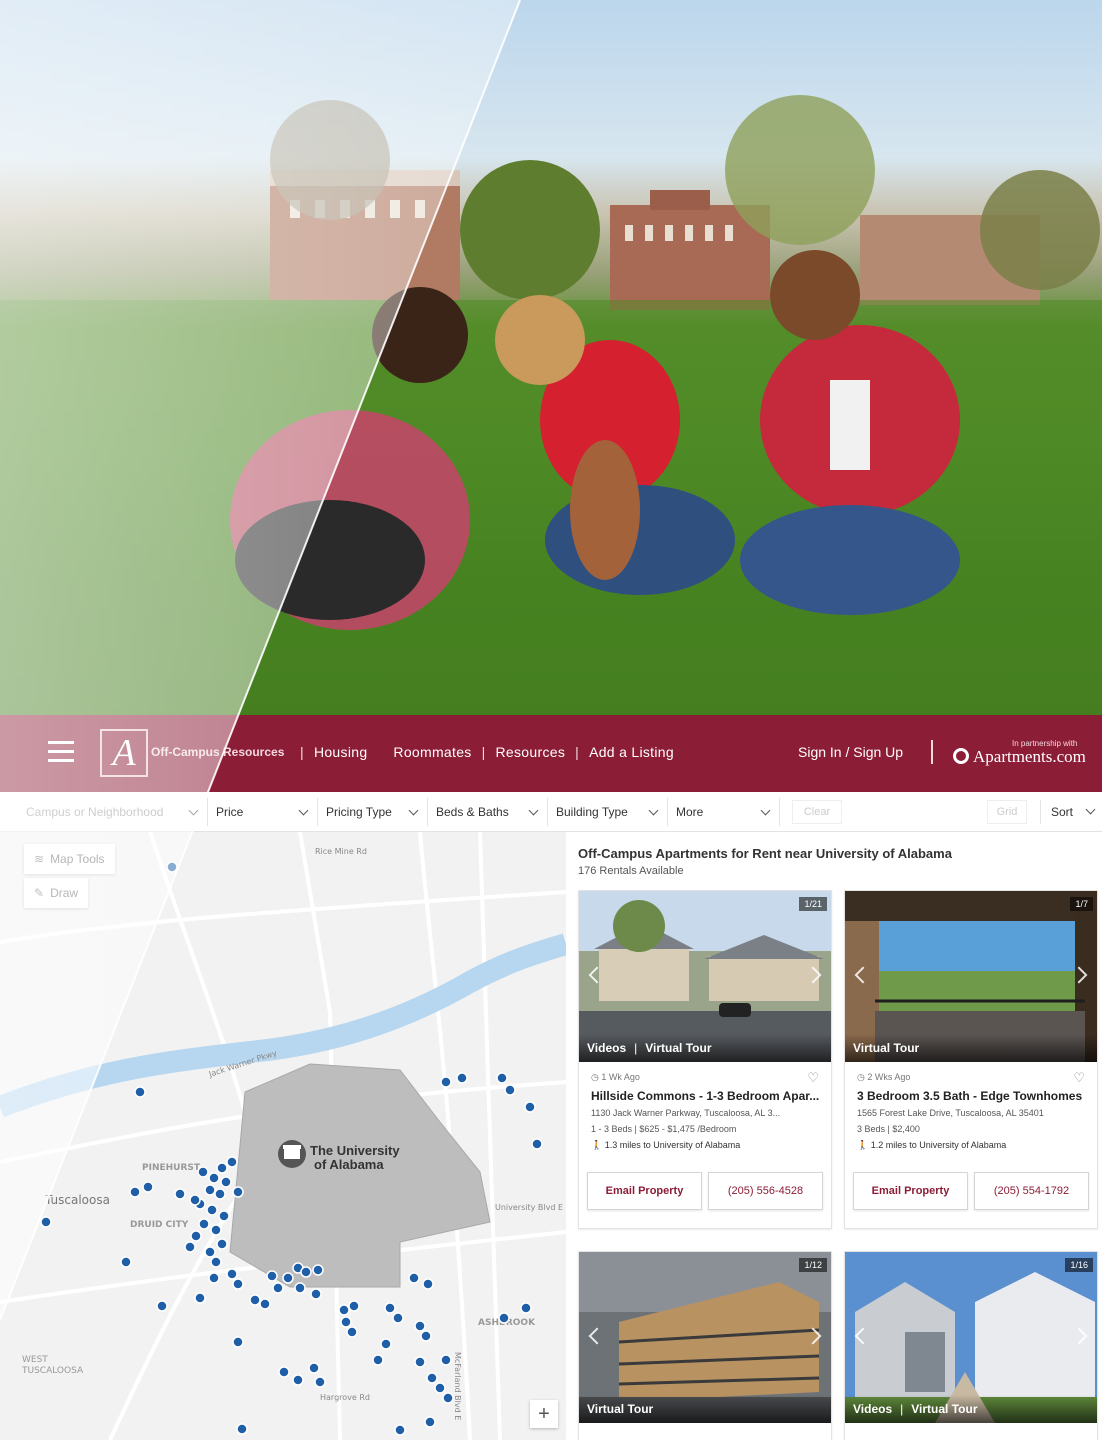 The height and width of the screenshot is (1440, 1102). I want to click on svg-text: University Blvd E, so click(529, 1207).